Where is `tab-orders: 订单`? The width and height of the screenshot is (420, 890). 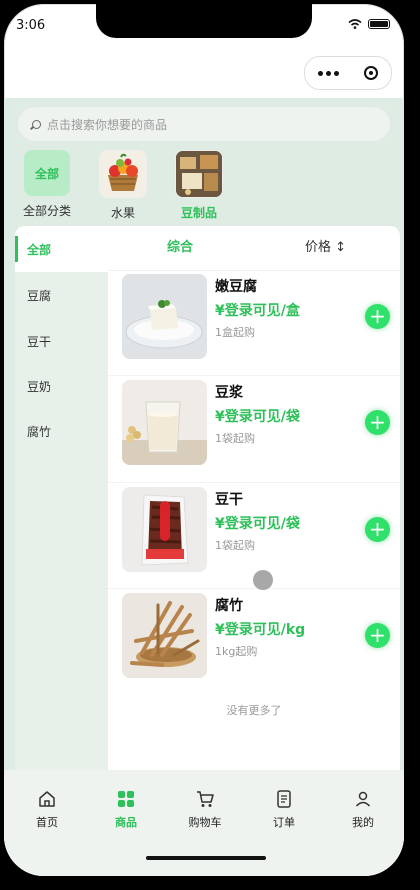
tab-orders: 订单 is located at coordinates (284, 809).